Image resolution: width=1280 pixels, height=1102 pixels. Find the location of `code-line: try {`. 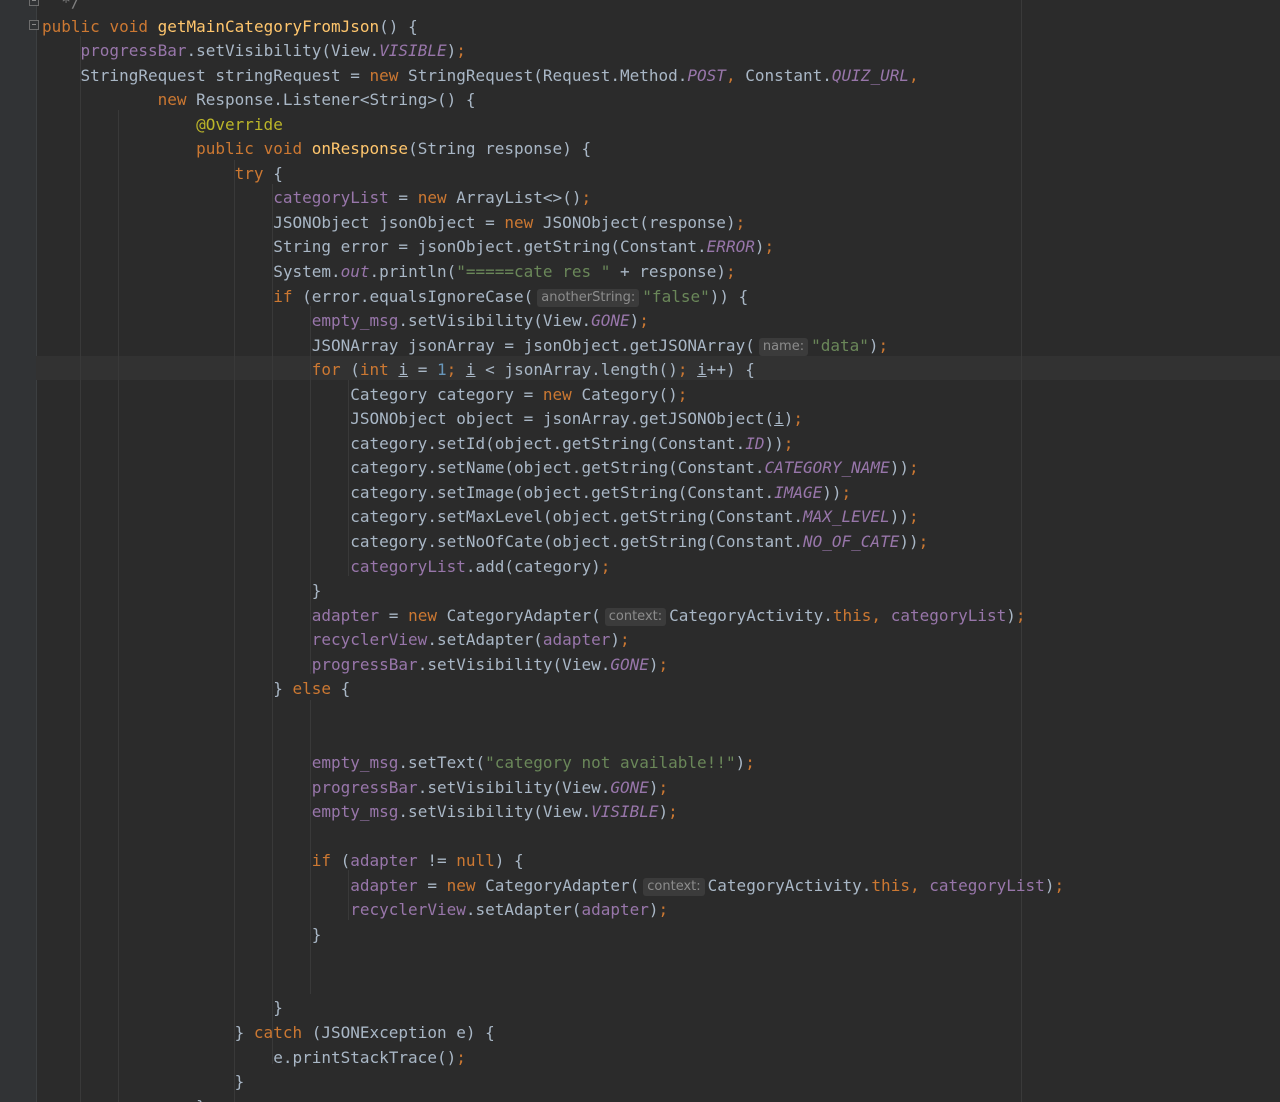

code-line: try { is located at coordinates (657, 174).